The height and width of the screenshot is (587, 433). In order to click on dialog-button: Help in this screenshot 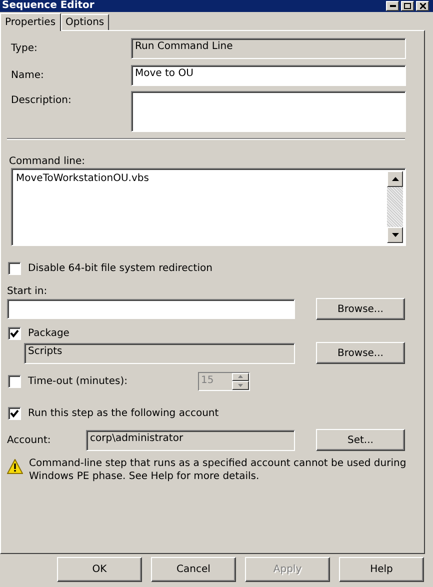, I will do `click(381, 569)`.